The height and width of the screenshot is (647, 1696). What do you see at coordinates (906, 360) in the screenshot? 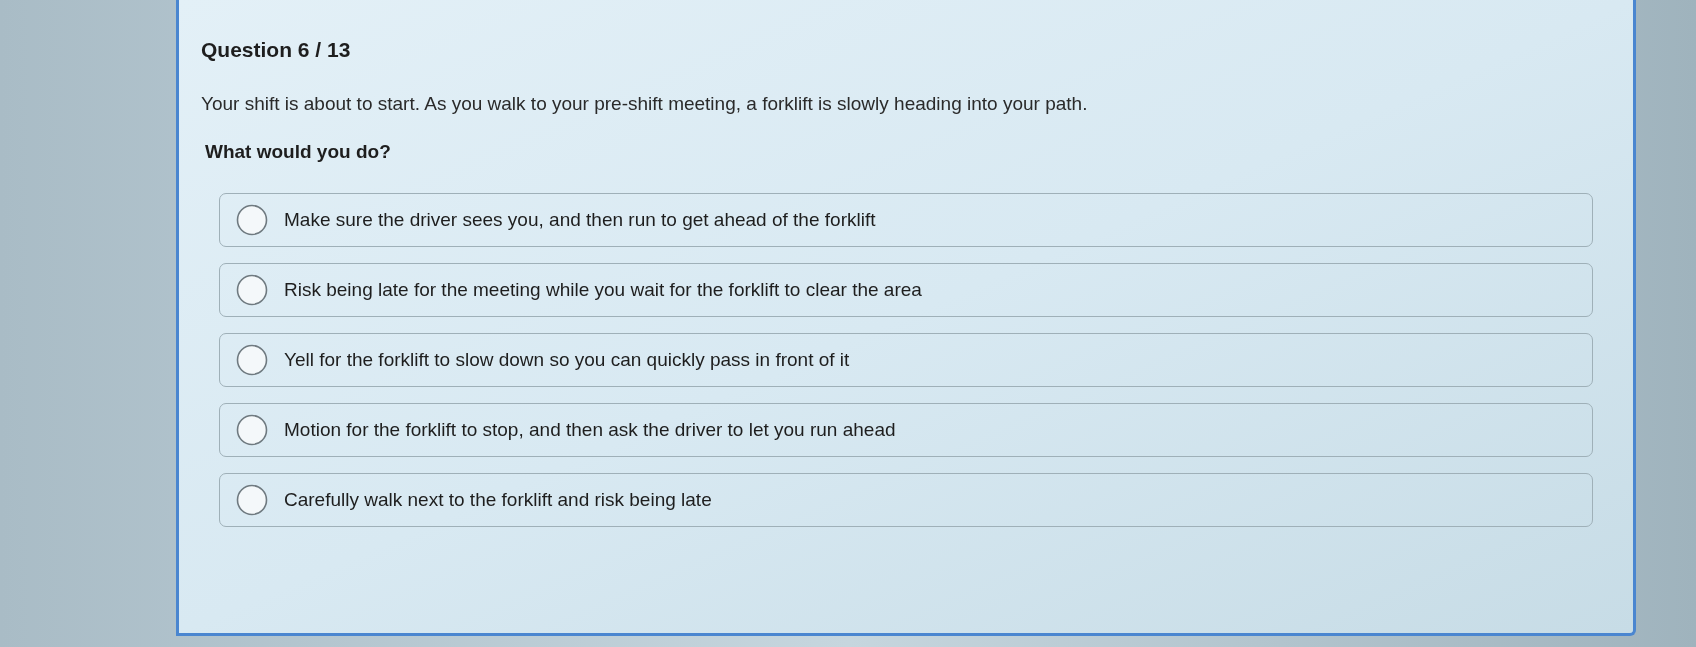
I see `answer-option: Yell for the forklift to slow down so you can quickly pass in front of it` at bounding box center [906, 360].